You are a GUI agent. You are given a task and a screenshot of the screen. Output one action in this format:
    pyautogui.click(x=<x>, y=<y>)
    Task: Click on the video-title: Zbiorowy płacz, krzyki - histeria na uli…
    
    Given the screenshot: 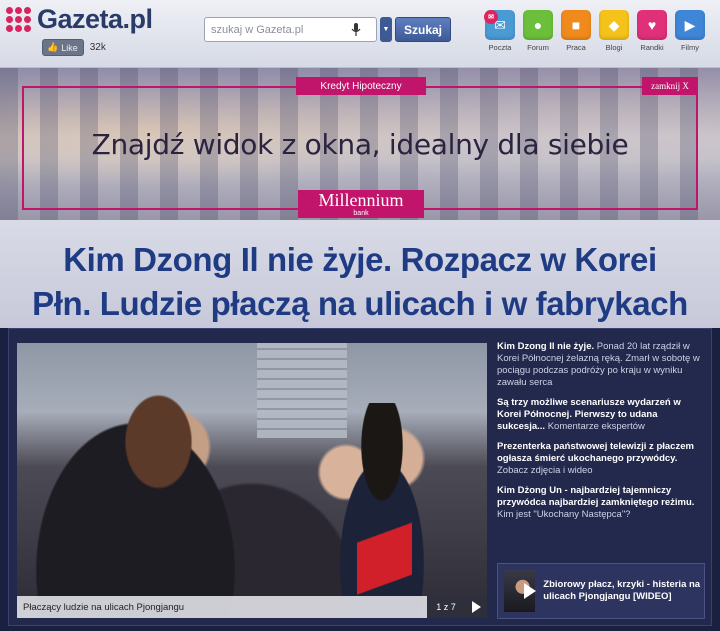 What is the action you would take?
    pyautogui.click(x=623, y=591)
    